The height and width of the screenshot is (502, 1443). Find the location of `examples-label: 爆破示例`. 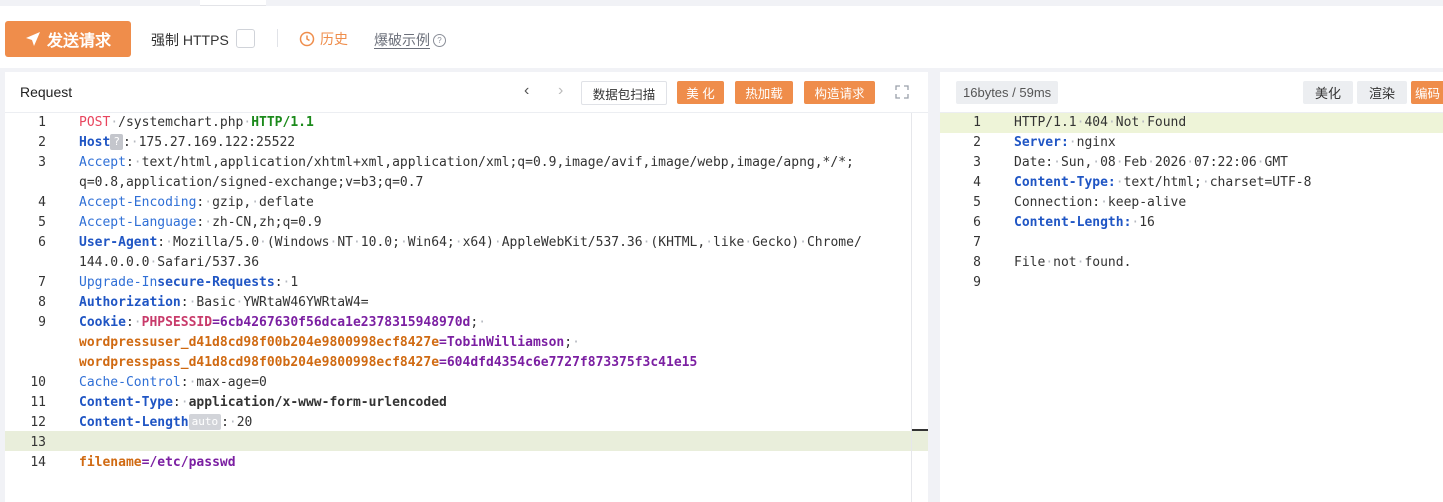

examples-label: 爆破示例 is located at coordinates (402, 40).